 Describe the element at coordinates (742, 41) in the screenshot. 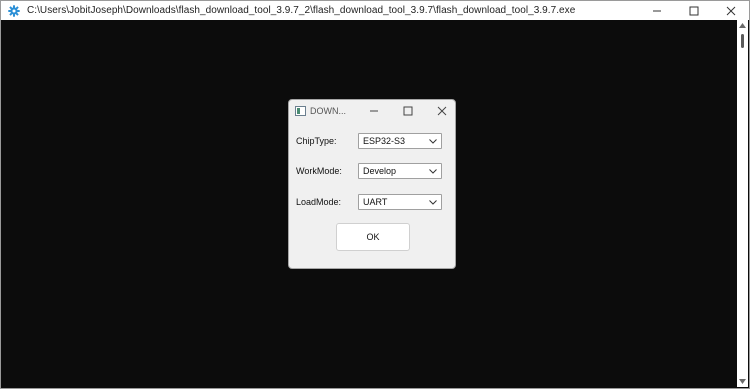

I see `scroll-thumb` at that location.